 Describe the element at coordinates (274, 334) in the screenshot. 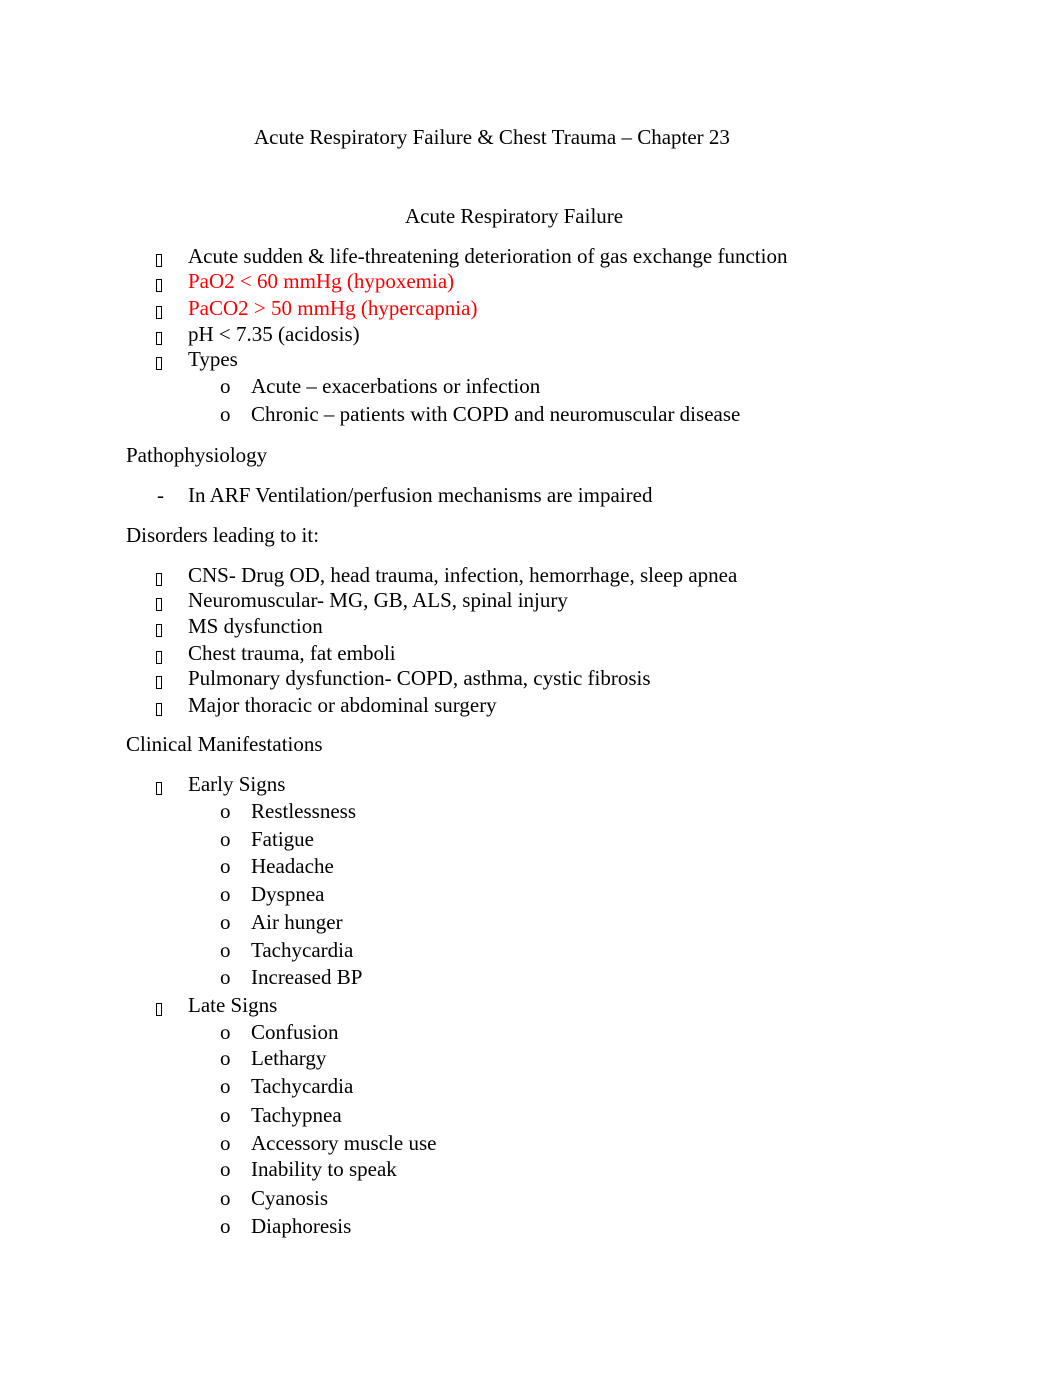

I see `list-item-text: pH < 7.35 (acidosis)` at that location.